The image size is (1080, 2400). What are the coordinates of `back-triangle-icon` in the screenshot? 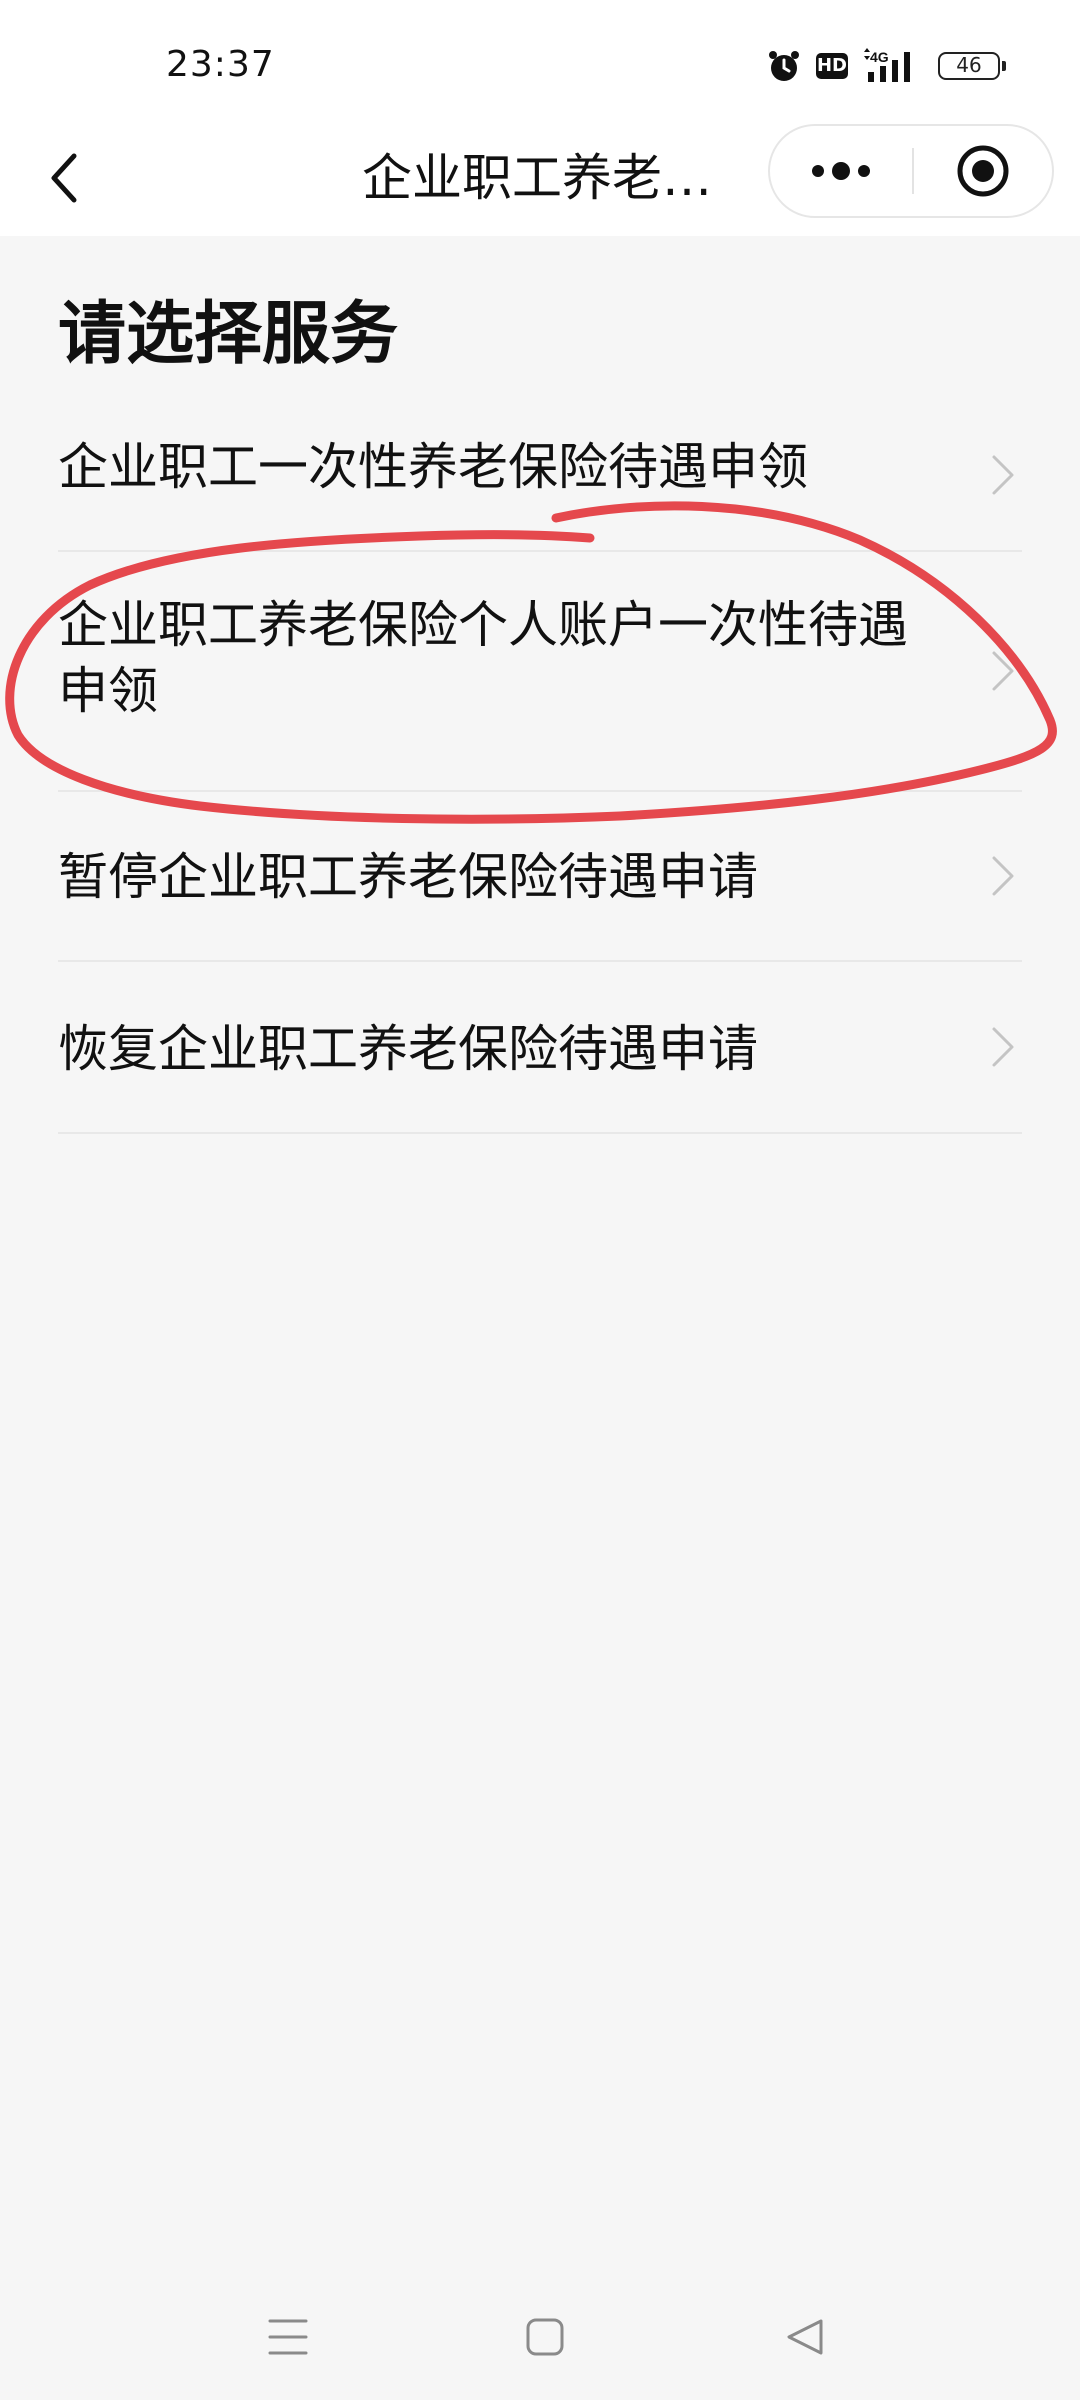 It's located at (805, 2337).